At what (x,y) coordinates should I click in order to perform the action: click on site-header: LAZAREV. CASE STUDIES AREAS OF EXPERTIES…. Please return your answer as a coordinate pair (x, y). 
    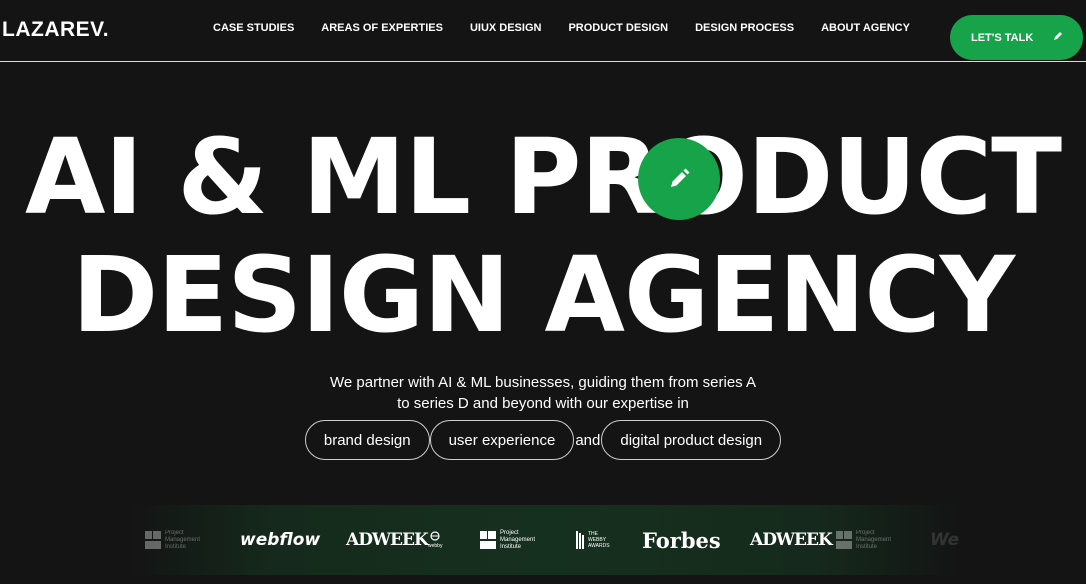
    Looking at the image, I should click on (543, 31).